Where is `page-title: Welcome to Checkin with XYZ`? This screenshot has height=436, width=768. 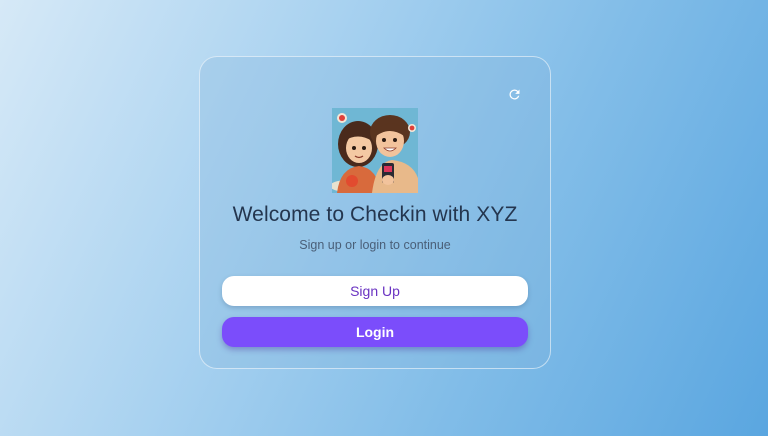 page-title: Welcome to Checkin with XYZ is located at coordinates (375, 214).